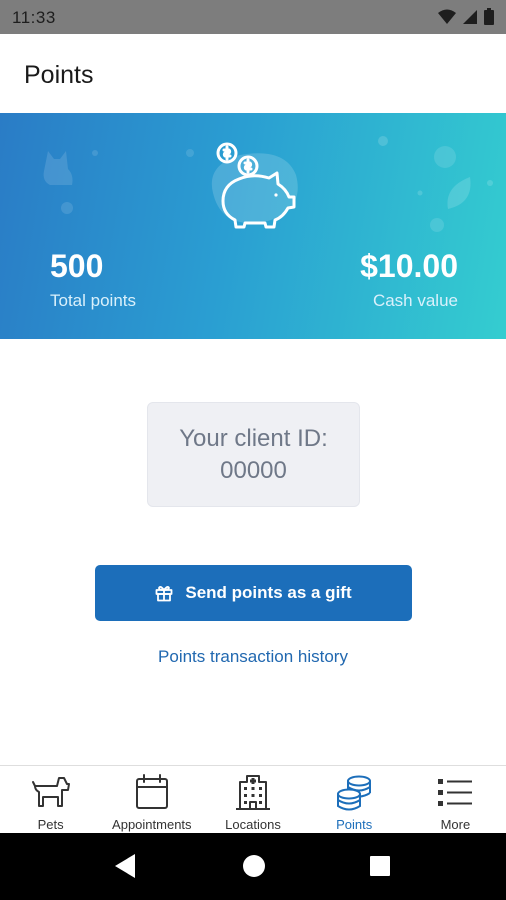  I want to click on wifi-icon, so click(447, 16).